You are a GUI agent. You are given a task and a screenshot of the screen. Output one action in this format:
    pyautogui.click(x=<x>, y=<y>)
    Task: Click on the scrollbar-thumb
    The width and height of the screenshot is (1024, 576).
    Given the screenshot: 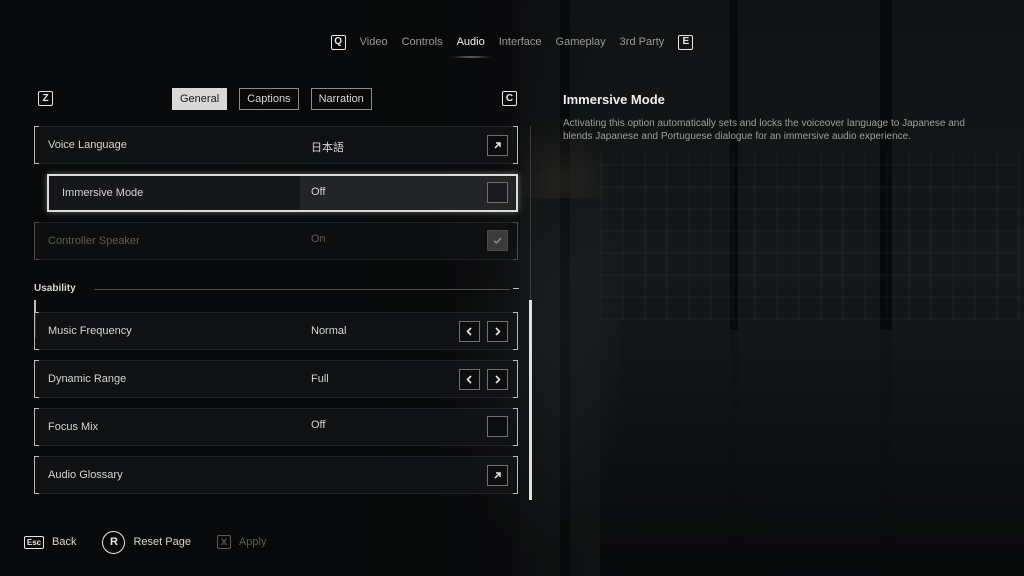 What is the action you would take?
    pyautogui.click(x=530, y=400)
    